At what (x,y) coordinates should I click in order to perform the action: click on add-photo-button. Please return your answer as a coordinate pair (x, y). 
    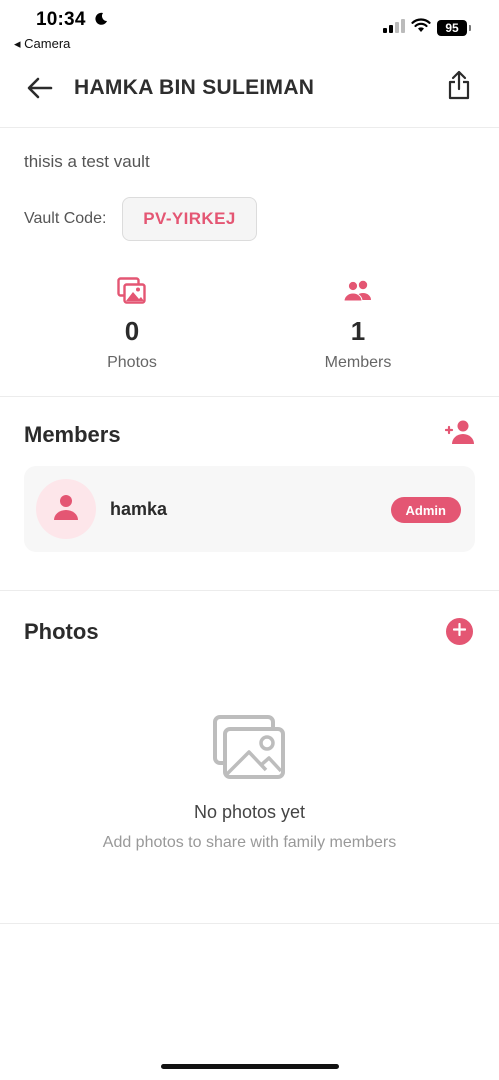
    Looking at the image, I should click on (459, 631).